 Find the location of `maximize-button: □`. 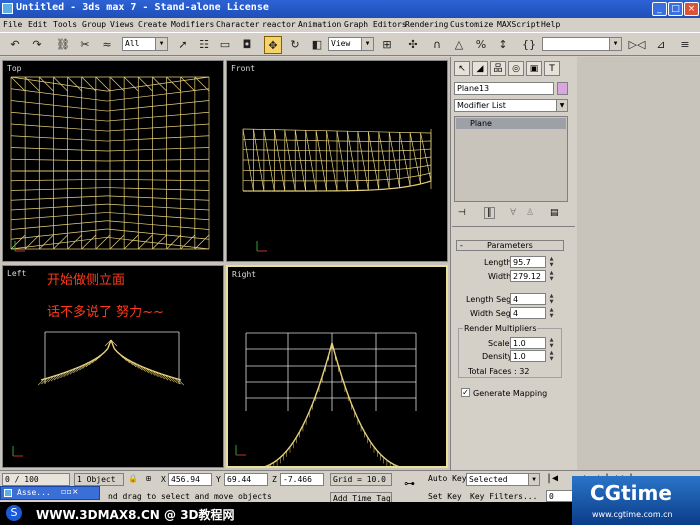

maximize-button: □ is located at coordinates (675, 9).